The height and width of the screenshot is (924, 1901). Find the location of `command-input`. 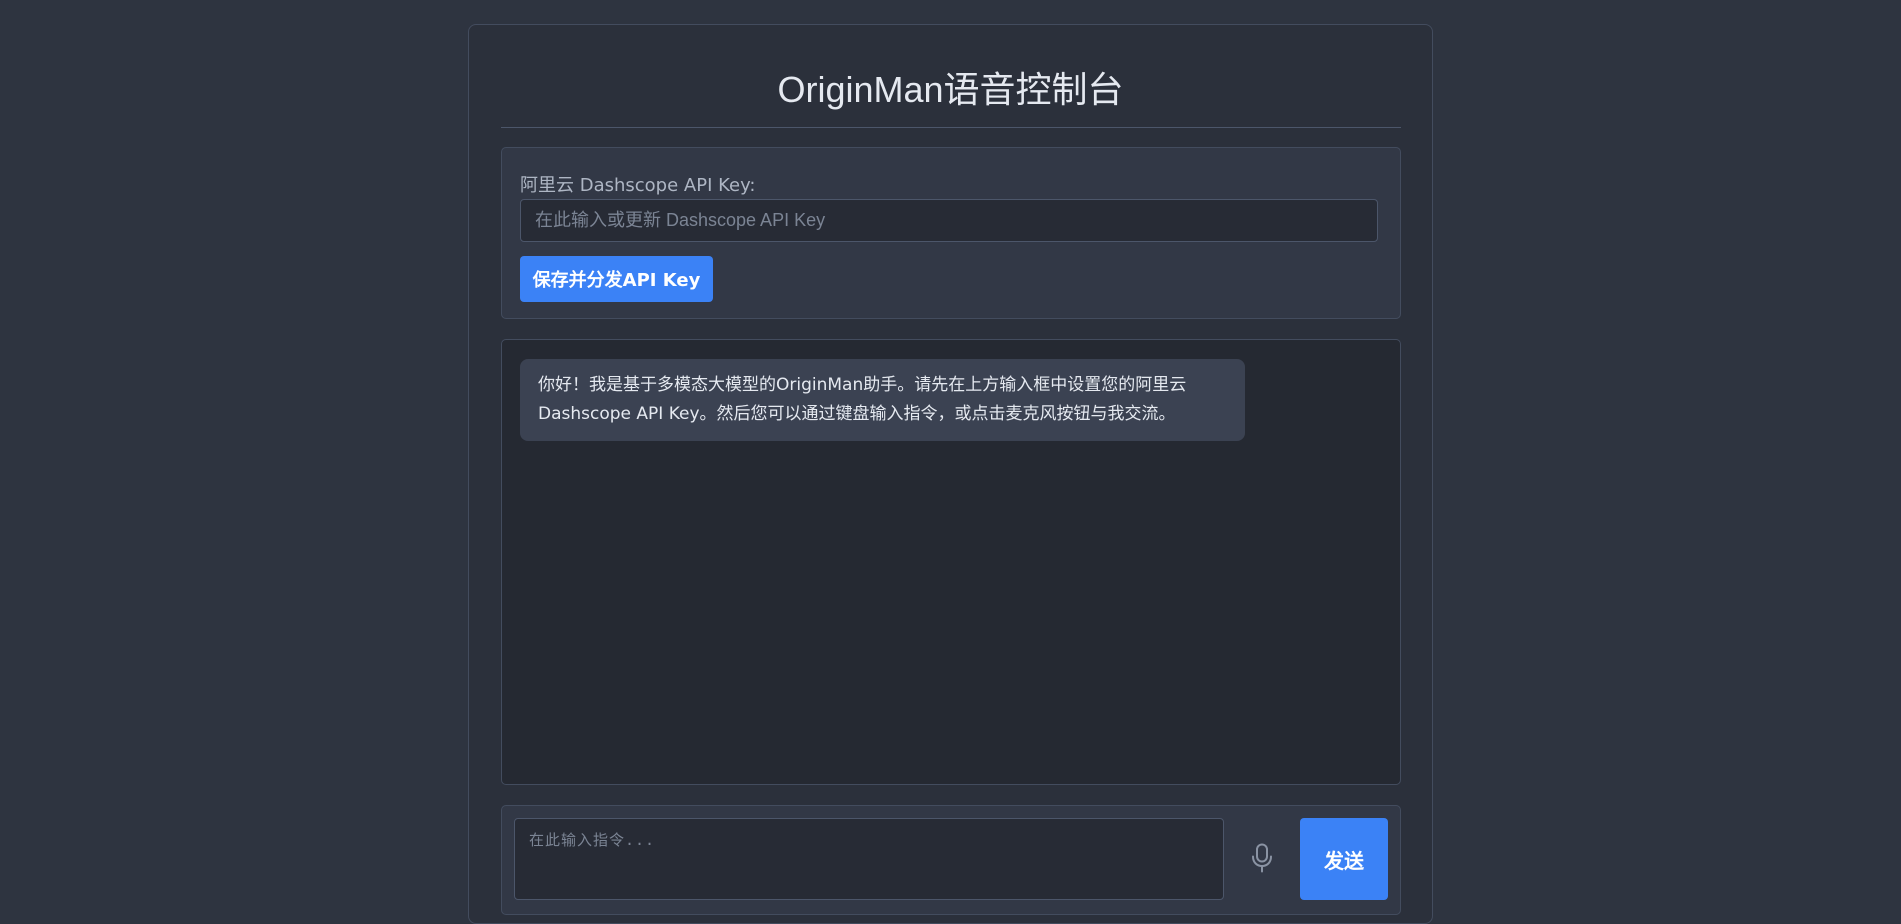

command-input is located at coordinates (869, 859).